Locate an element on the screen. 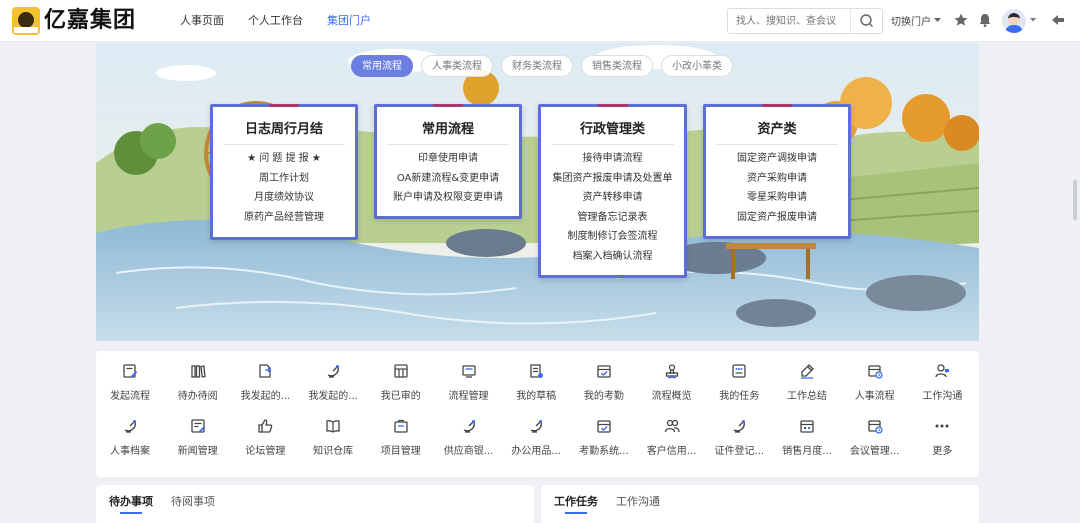 Image resolution: width=1080 pixels, height=523 pixels. avatar-caret-icon is located at coordinates (1033, 20).